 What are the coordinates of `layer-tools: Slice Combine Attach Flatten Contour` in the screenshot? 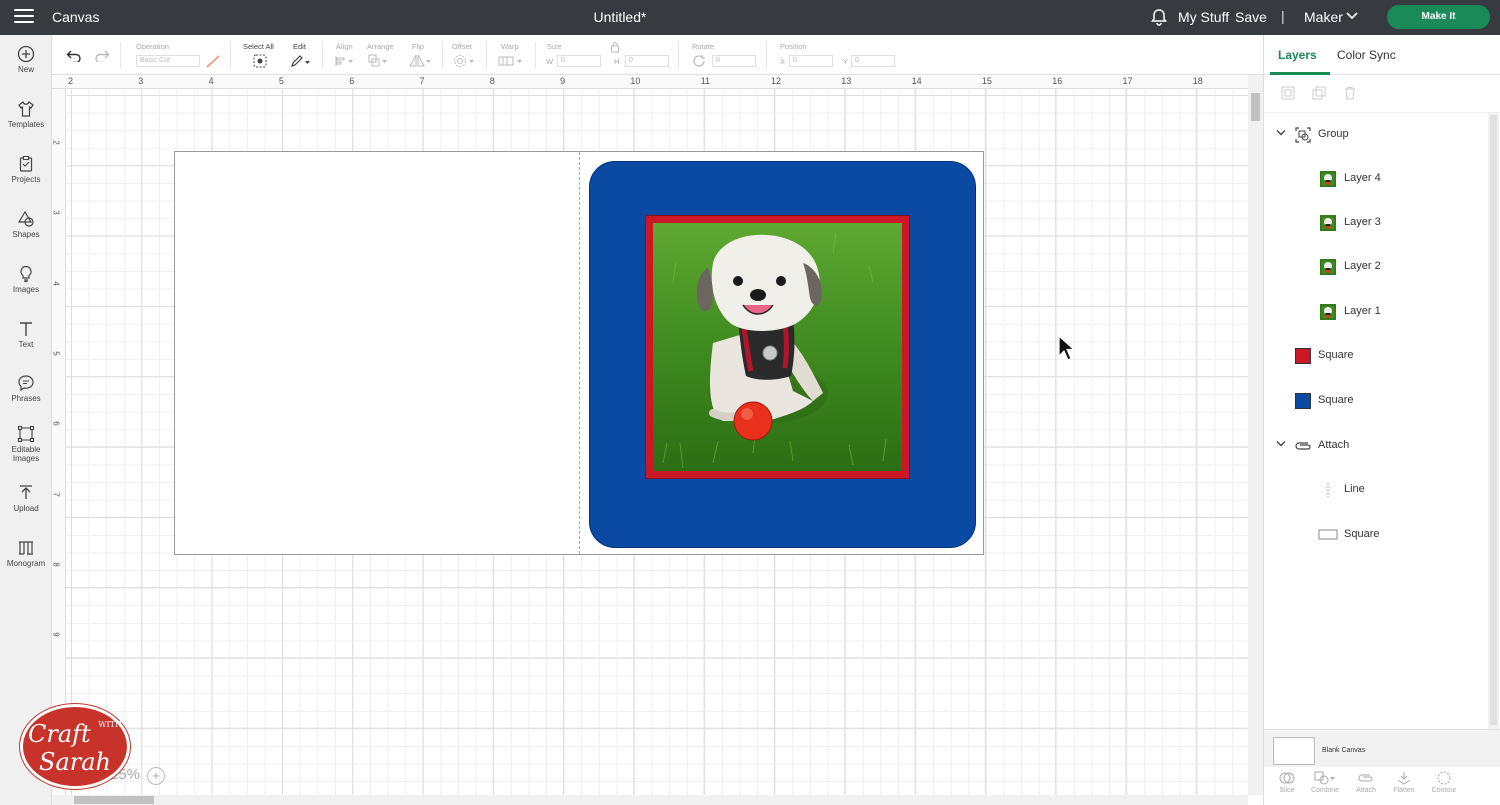 It's located at (1382, 786).